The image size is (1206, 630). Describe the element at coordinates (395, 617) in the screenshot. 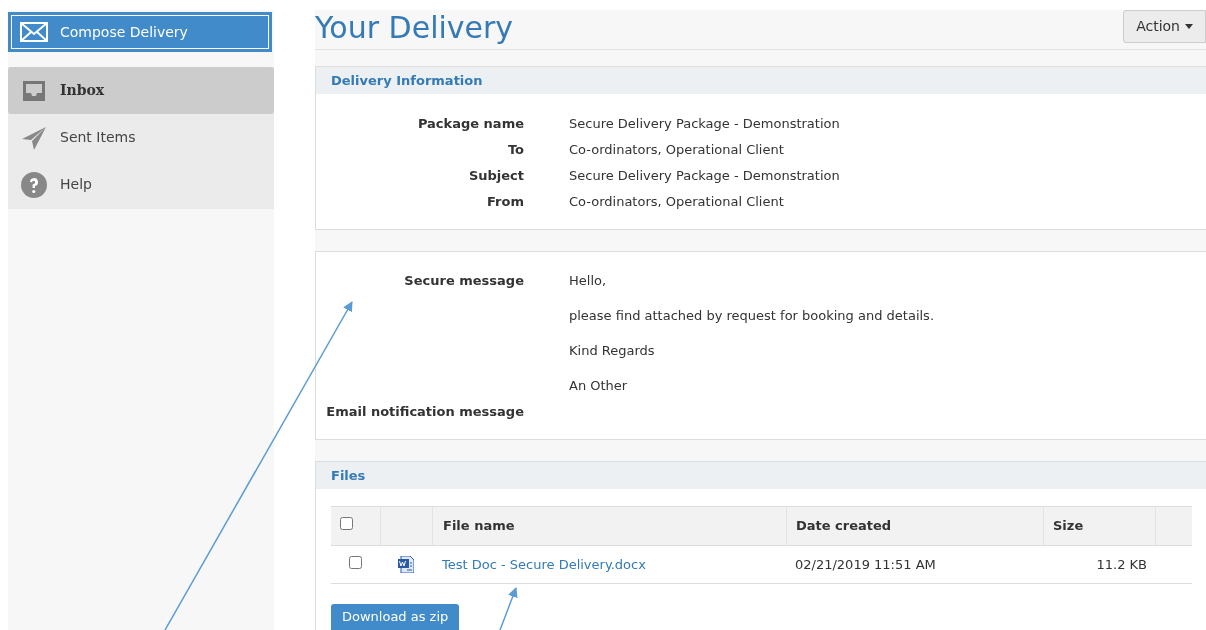

I see `download-button: Download as zip` at that location.